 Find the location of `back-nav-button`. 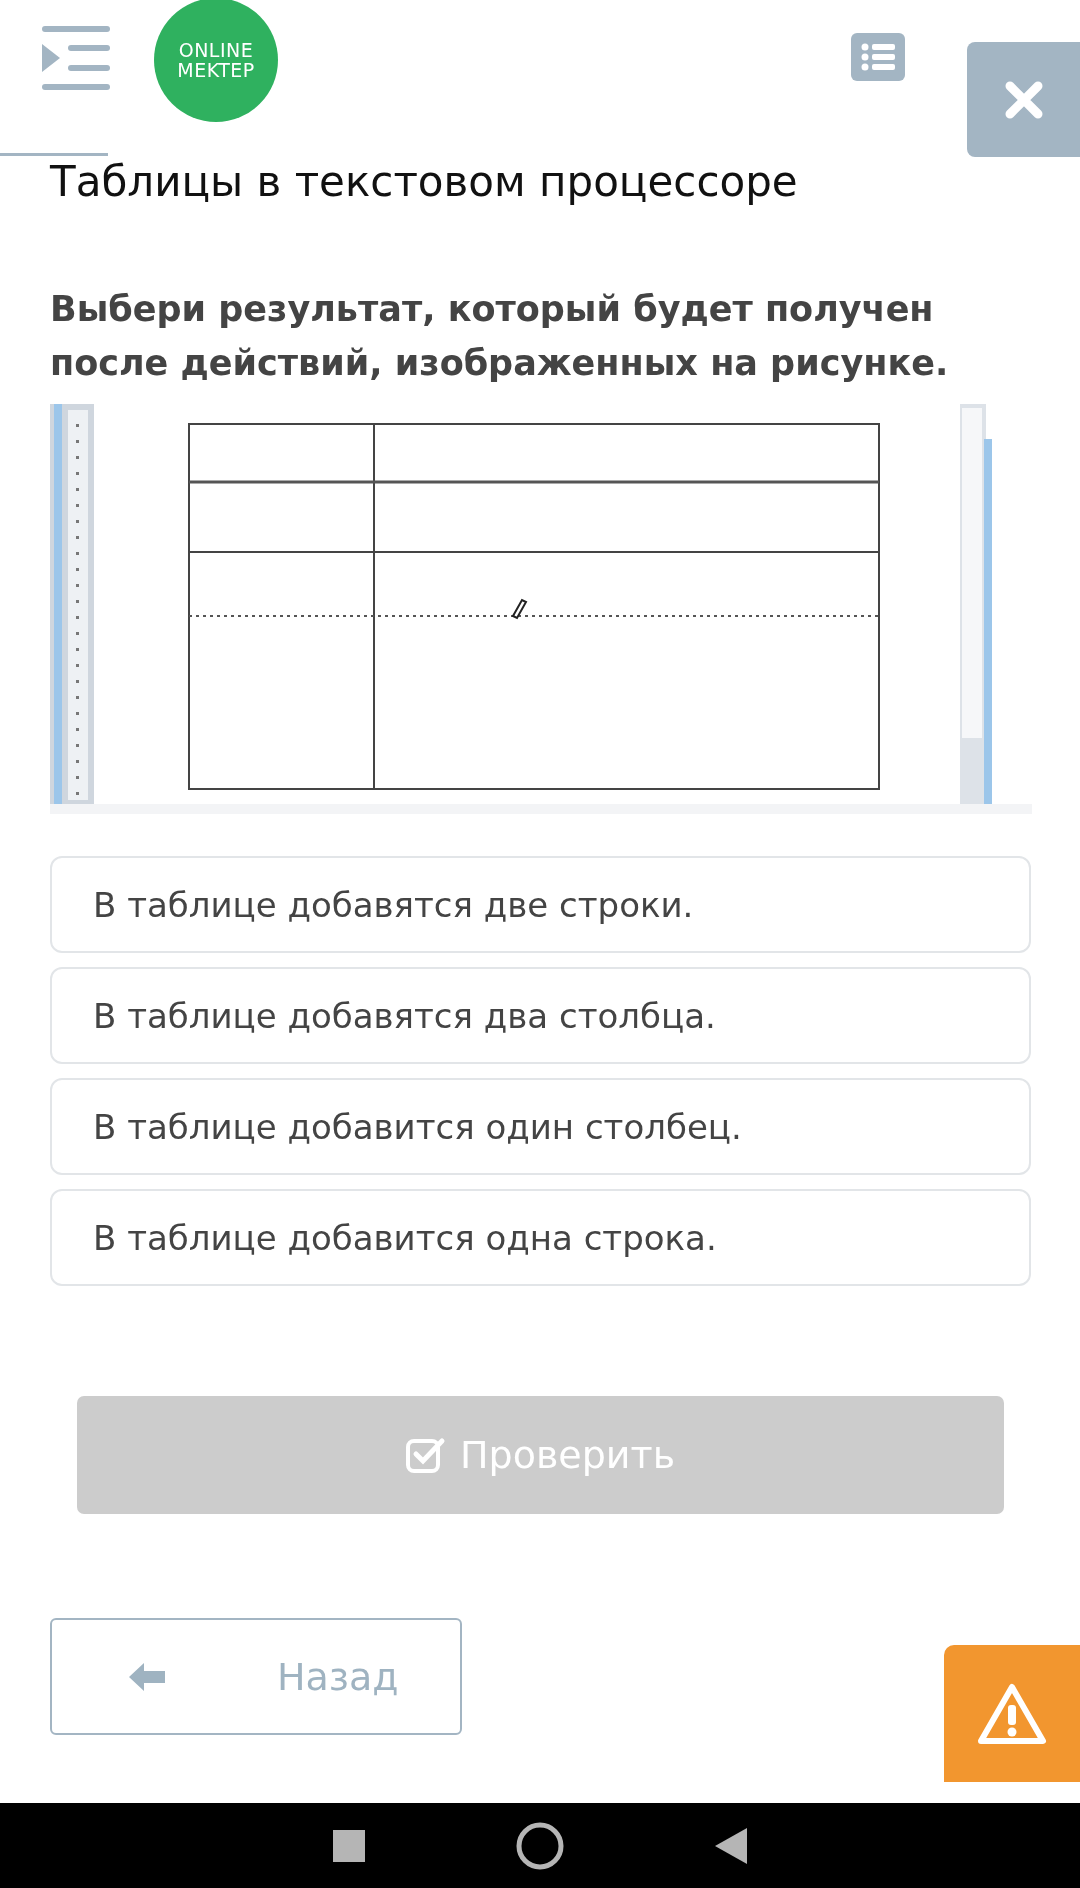

back-nav-button is located at coordinates (731, 1845).